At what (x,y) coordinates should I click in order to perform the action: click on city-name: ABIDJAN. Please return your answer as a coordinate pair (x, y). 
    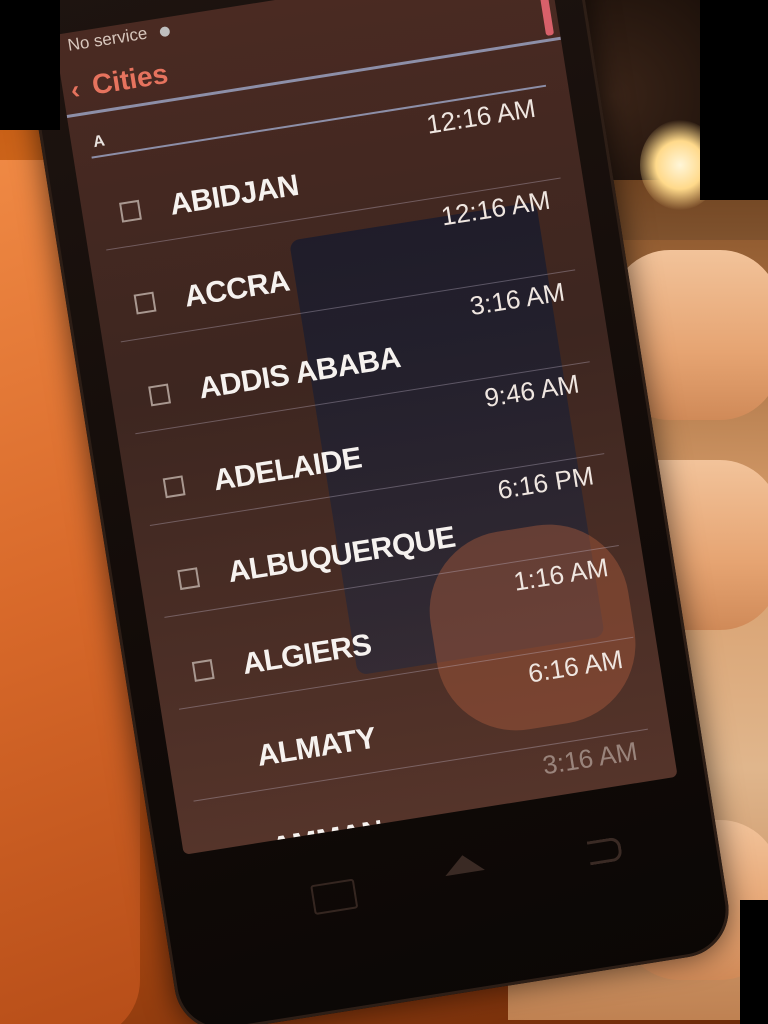
    Looking at the image, I should click on (234, 195).